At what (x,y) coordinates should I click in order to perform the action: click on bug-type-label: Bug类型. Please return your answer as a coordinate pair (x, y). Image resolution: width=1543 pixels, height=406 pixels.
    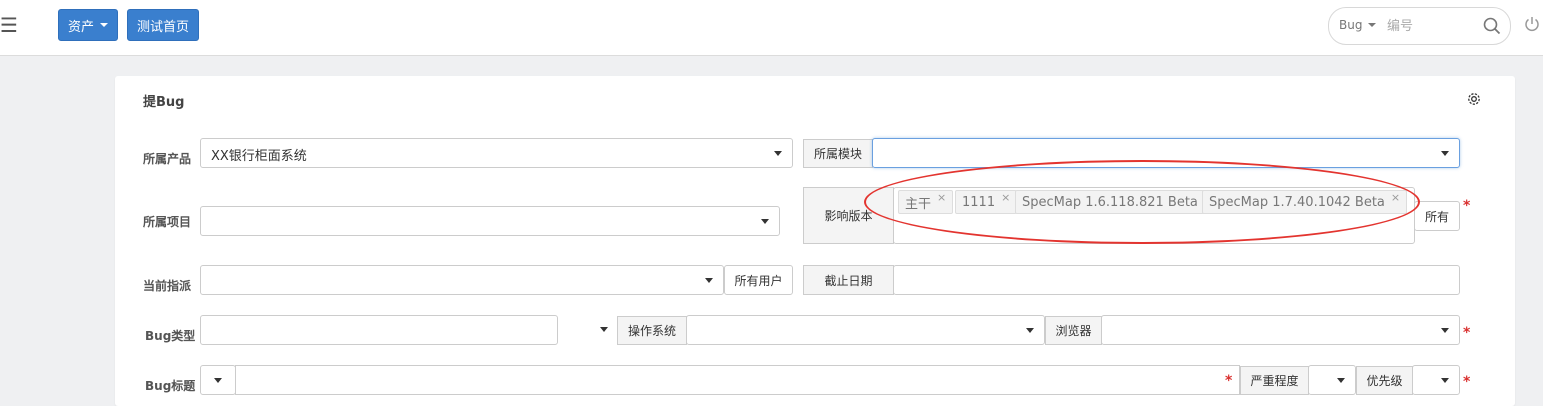
    Looking at the image, I should click on (170, 336).